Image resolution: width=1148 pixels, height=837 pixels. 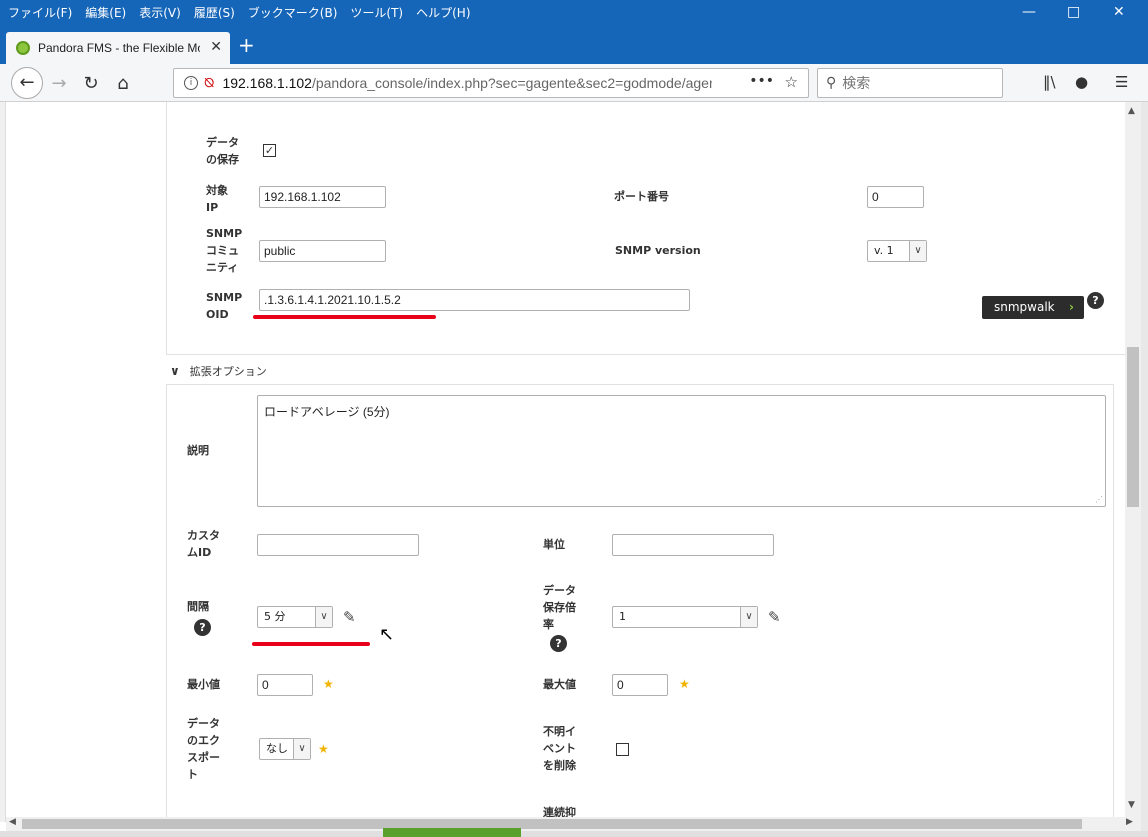 What do you see at coordinates (895, 197) in the screenshot?
I see `port-input: 0` at bounding box center [895, 197].